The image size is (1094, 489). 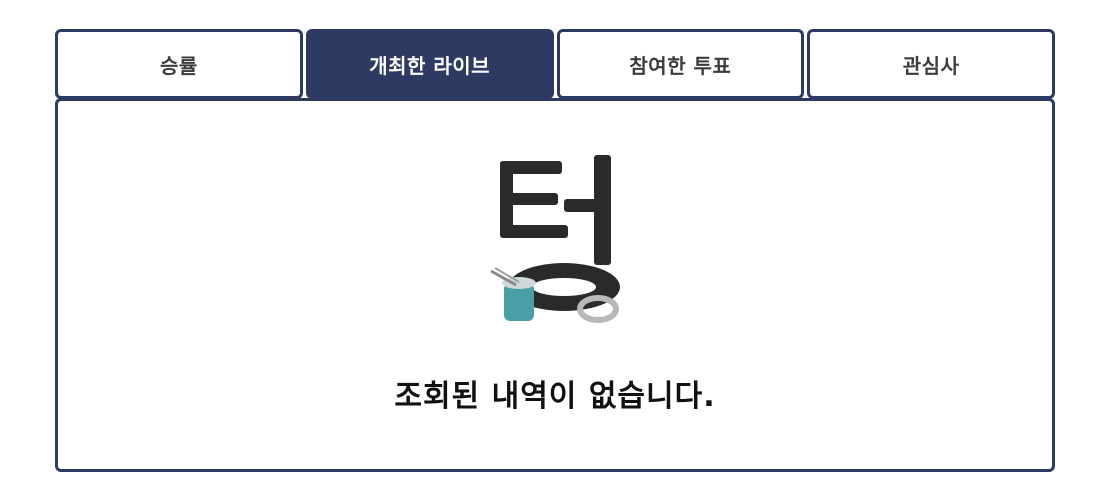 What do you see at coordinates (680, 64) in the screenshot?
I see `tab-voted-polls: 참여한 투표` at bounding box center [680, 64].